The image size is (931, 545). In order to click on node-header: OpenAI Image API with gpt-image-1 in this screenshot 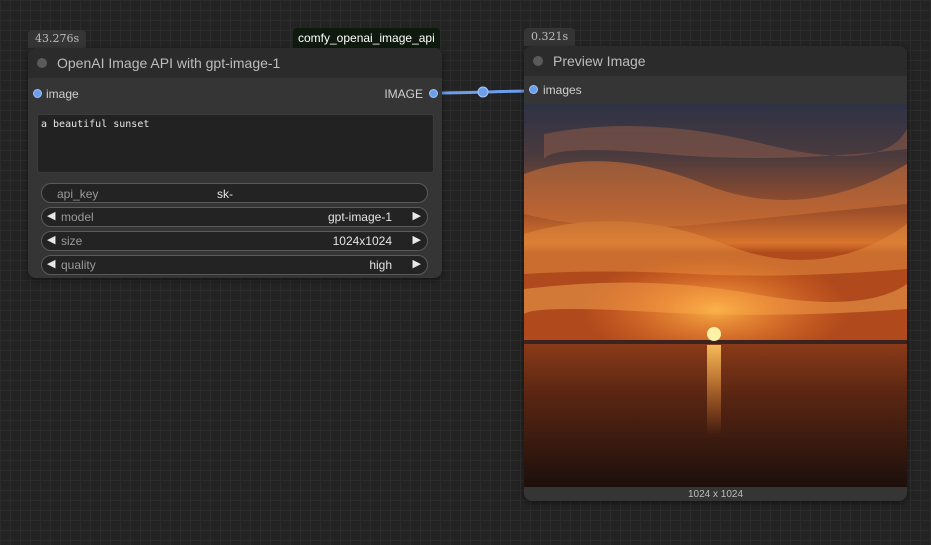, I will do `click(235, 63)`.